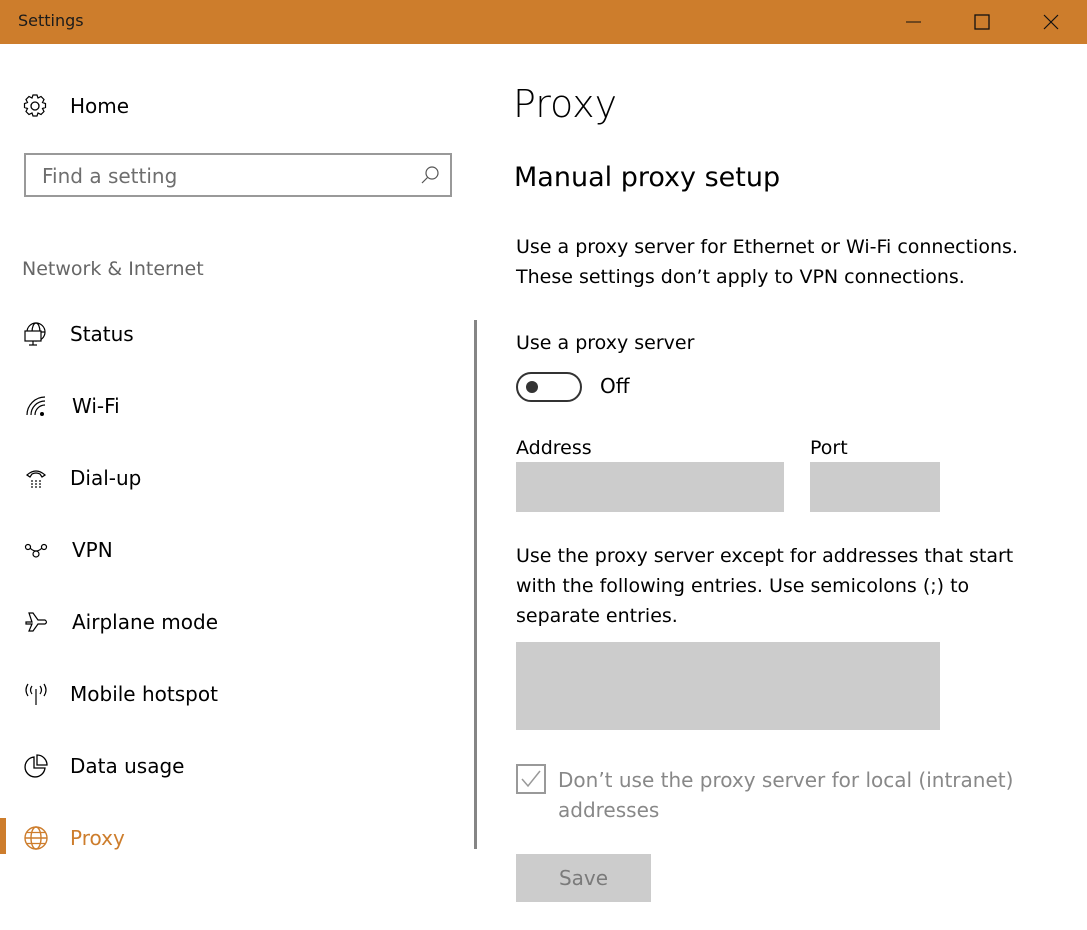 This screenshot has width=1087, height=930. I want to click on close-button, so click(1051, 22).